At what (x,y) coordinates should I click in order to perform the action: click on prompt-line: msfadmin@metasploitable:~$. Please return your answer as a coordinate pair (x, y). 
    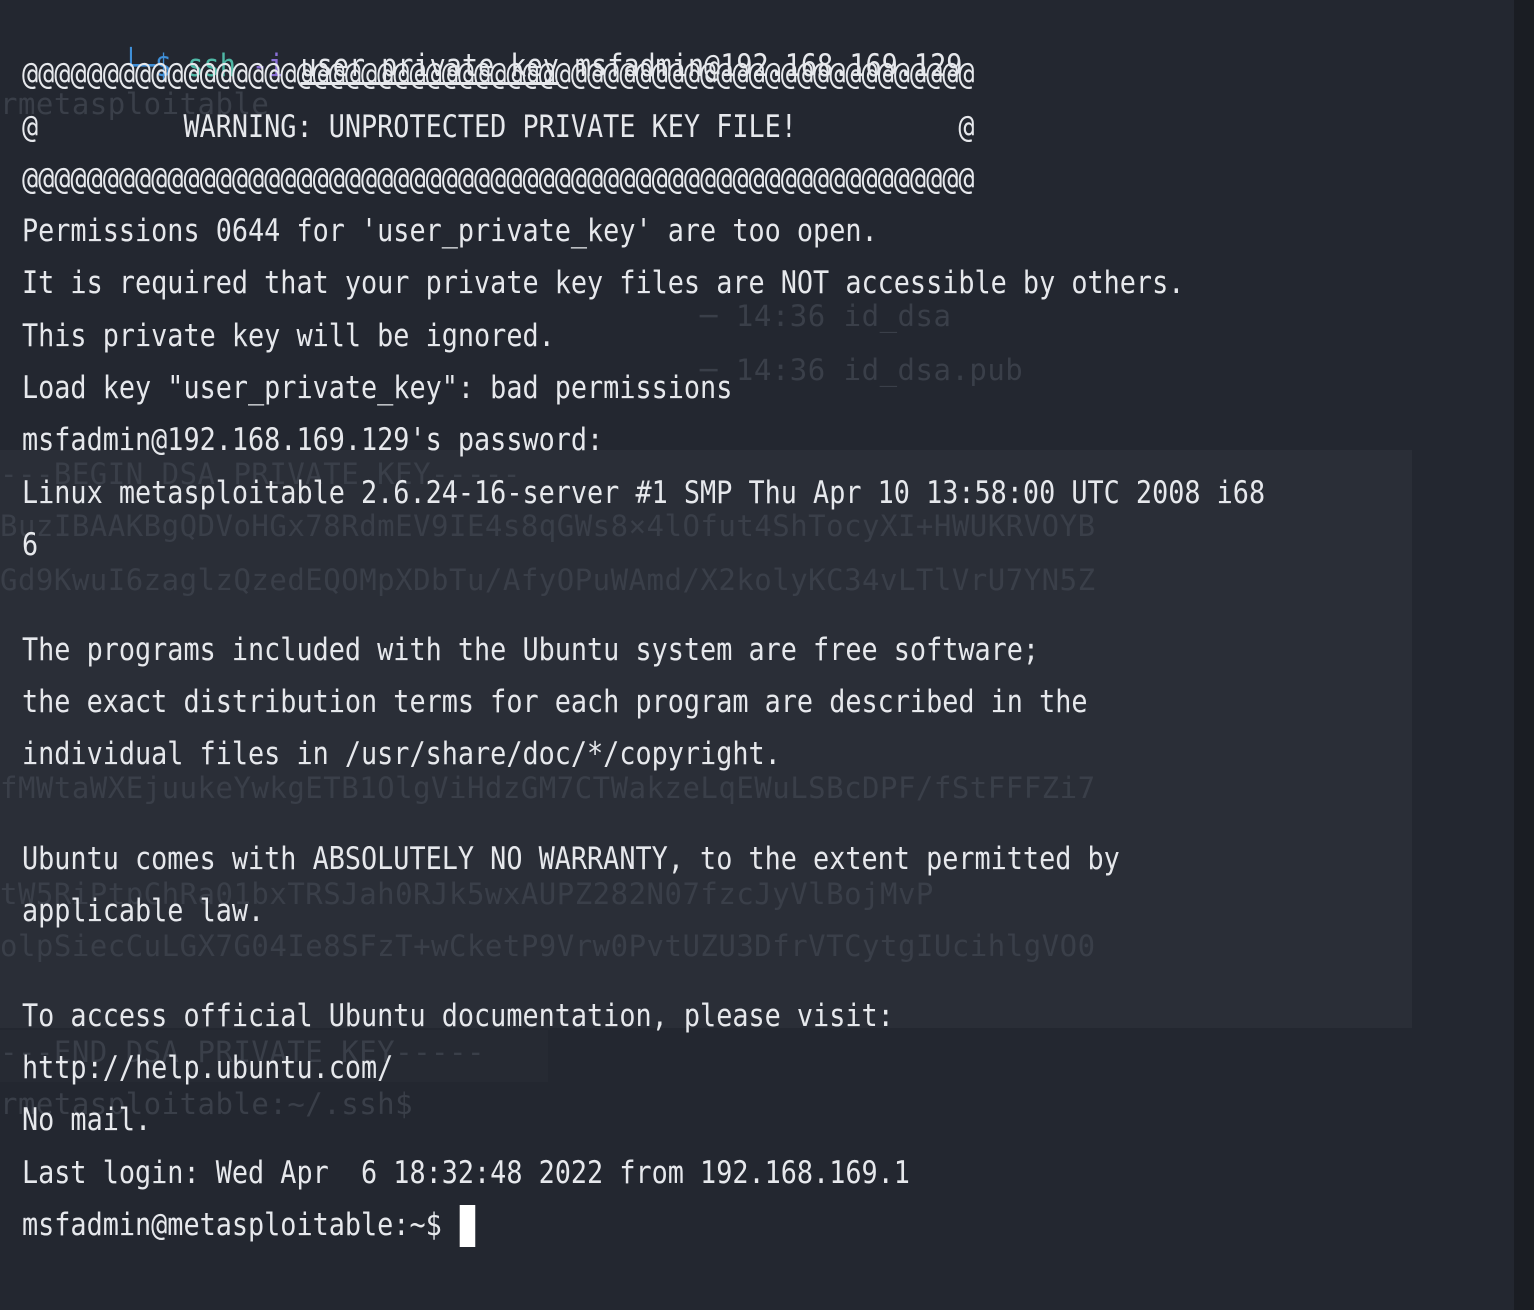
    Looking at the image, I should click on (666, 1229).